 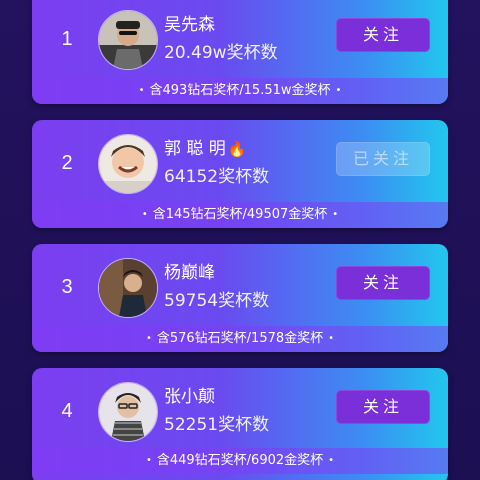 I want to click on user-name: 张小颠, so click(x=189, y=394).